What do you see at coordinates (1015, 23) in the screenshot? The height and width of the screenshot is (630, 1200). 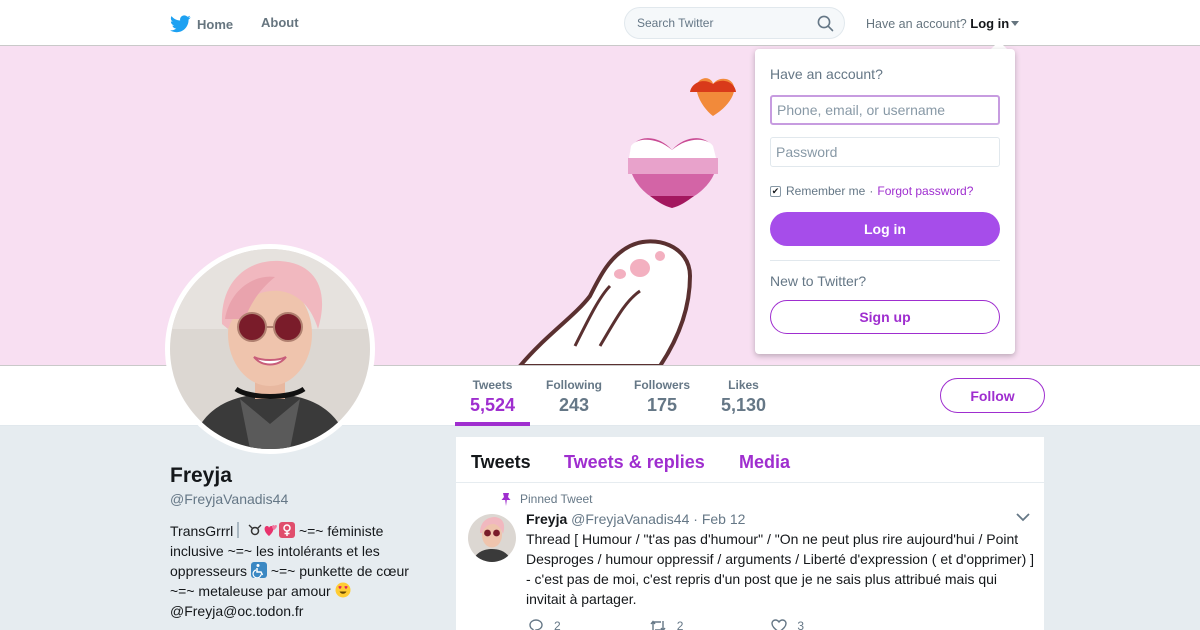 I see `caret-down-icon` at bounding box center [1015, 23].